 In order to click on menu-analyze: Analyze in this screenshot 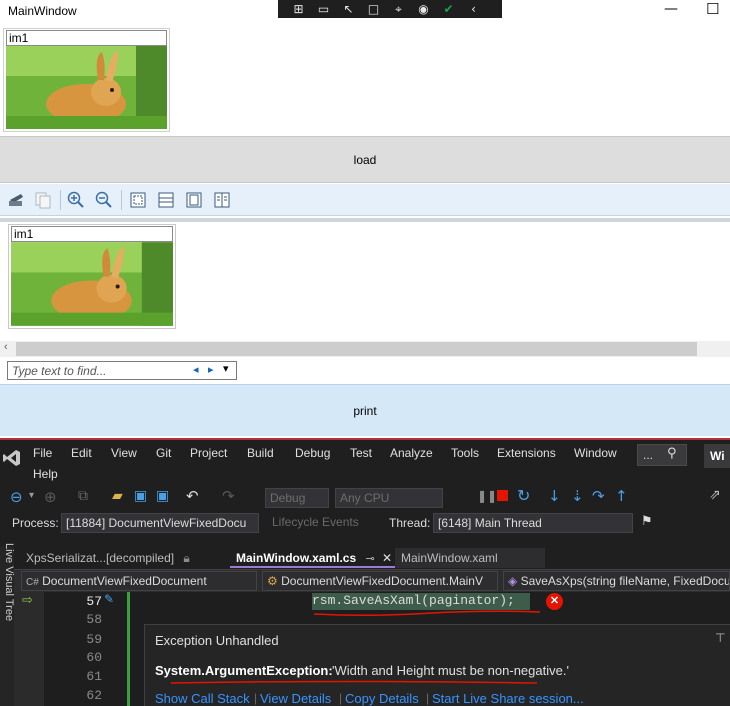, I will do `click(411, 453)`.